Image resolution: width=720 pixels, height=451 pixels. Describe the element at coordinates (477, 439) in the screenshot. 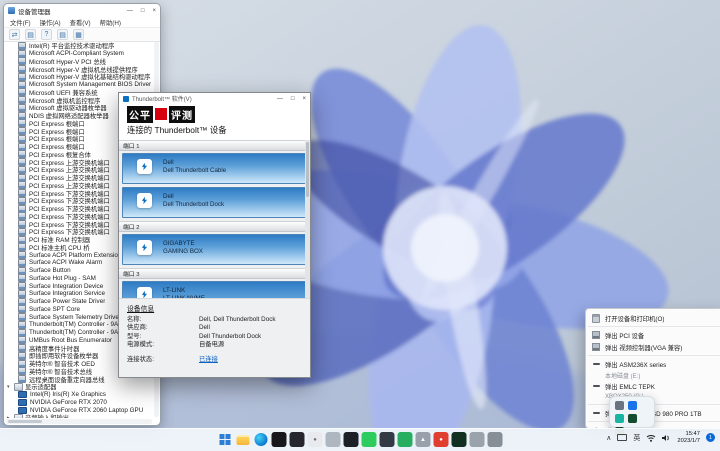

I see `small-tool-1-icon` at that location.